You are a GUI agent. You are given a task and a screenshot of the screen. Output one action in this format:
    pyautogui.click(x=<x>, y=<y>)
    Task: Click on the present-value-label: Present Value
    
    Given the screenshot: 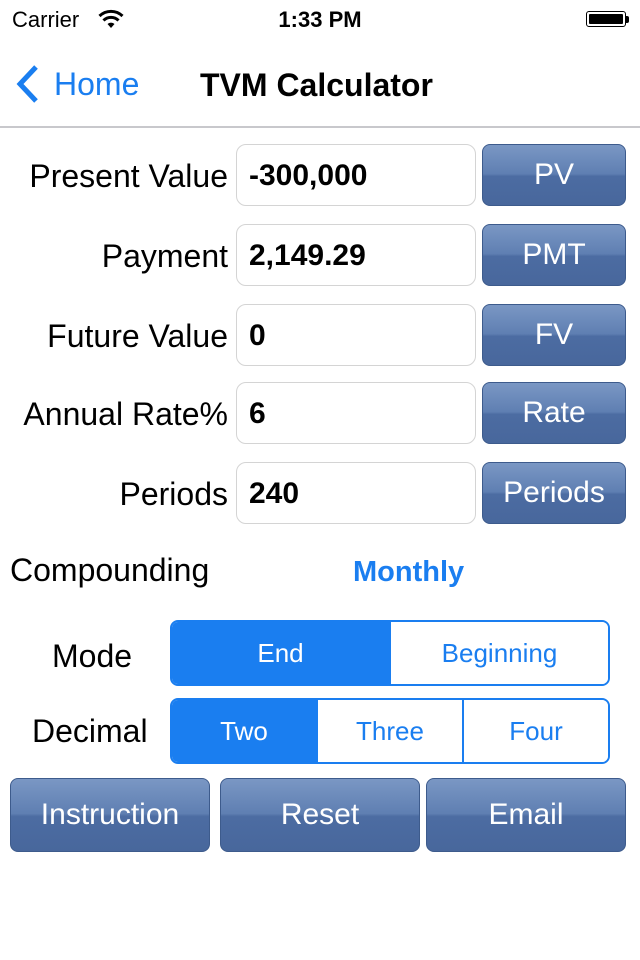 What is the action you would take?
    pyautogui.click(x=128, y=176)
    